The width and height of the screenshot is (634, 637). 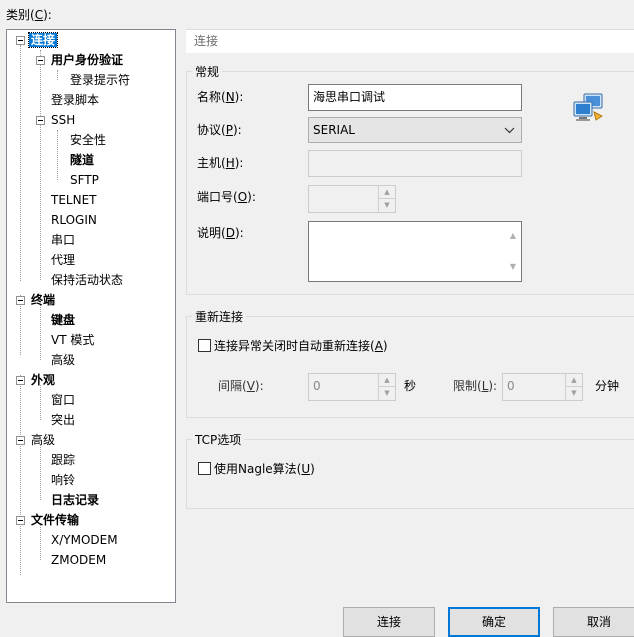 I want to click on nagle-label: 使用Nagle算法(U), so click(x=264, y=468).